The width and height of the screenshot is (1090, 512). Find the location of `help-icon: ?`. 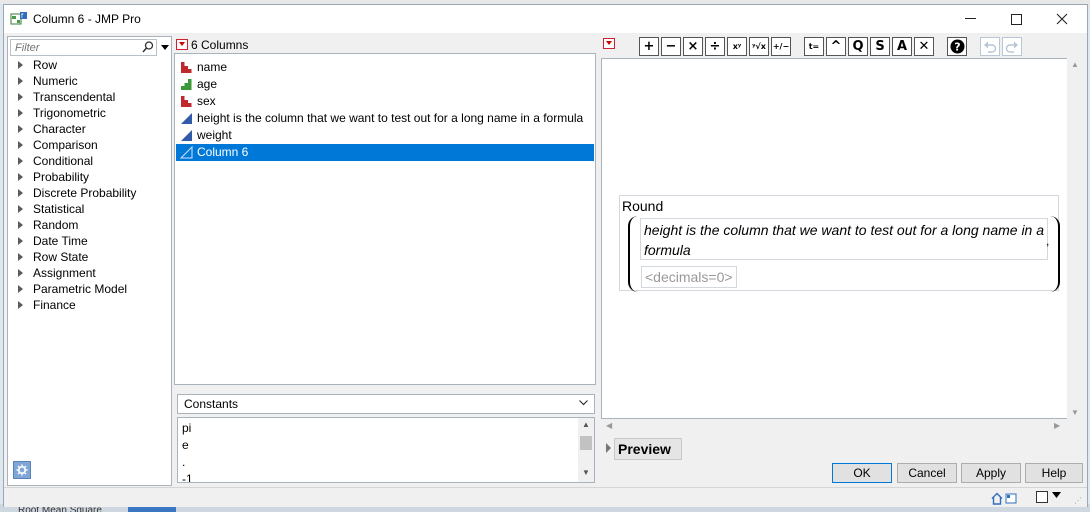

help-icon: ? is located at coordinates (957, 46).